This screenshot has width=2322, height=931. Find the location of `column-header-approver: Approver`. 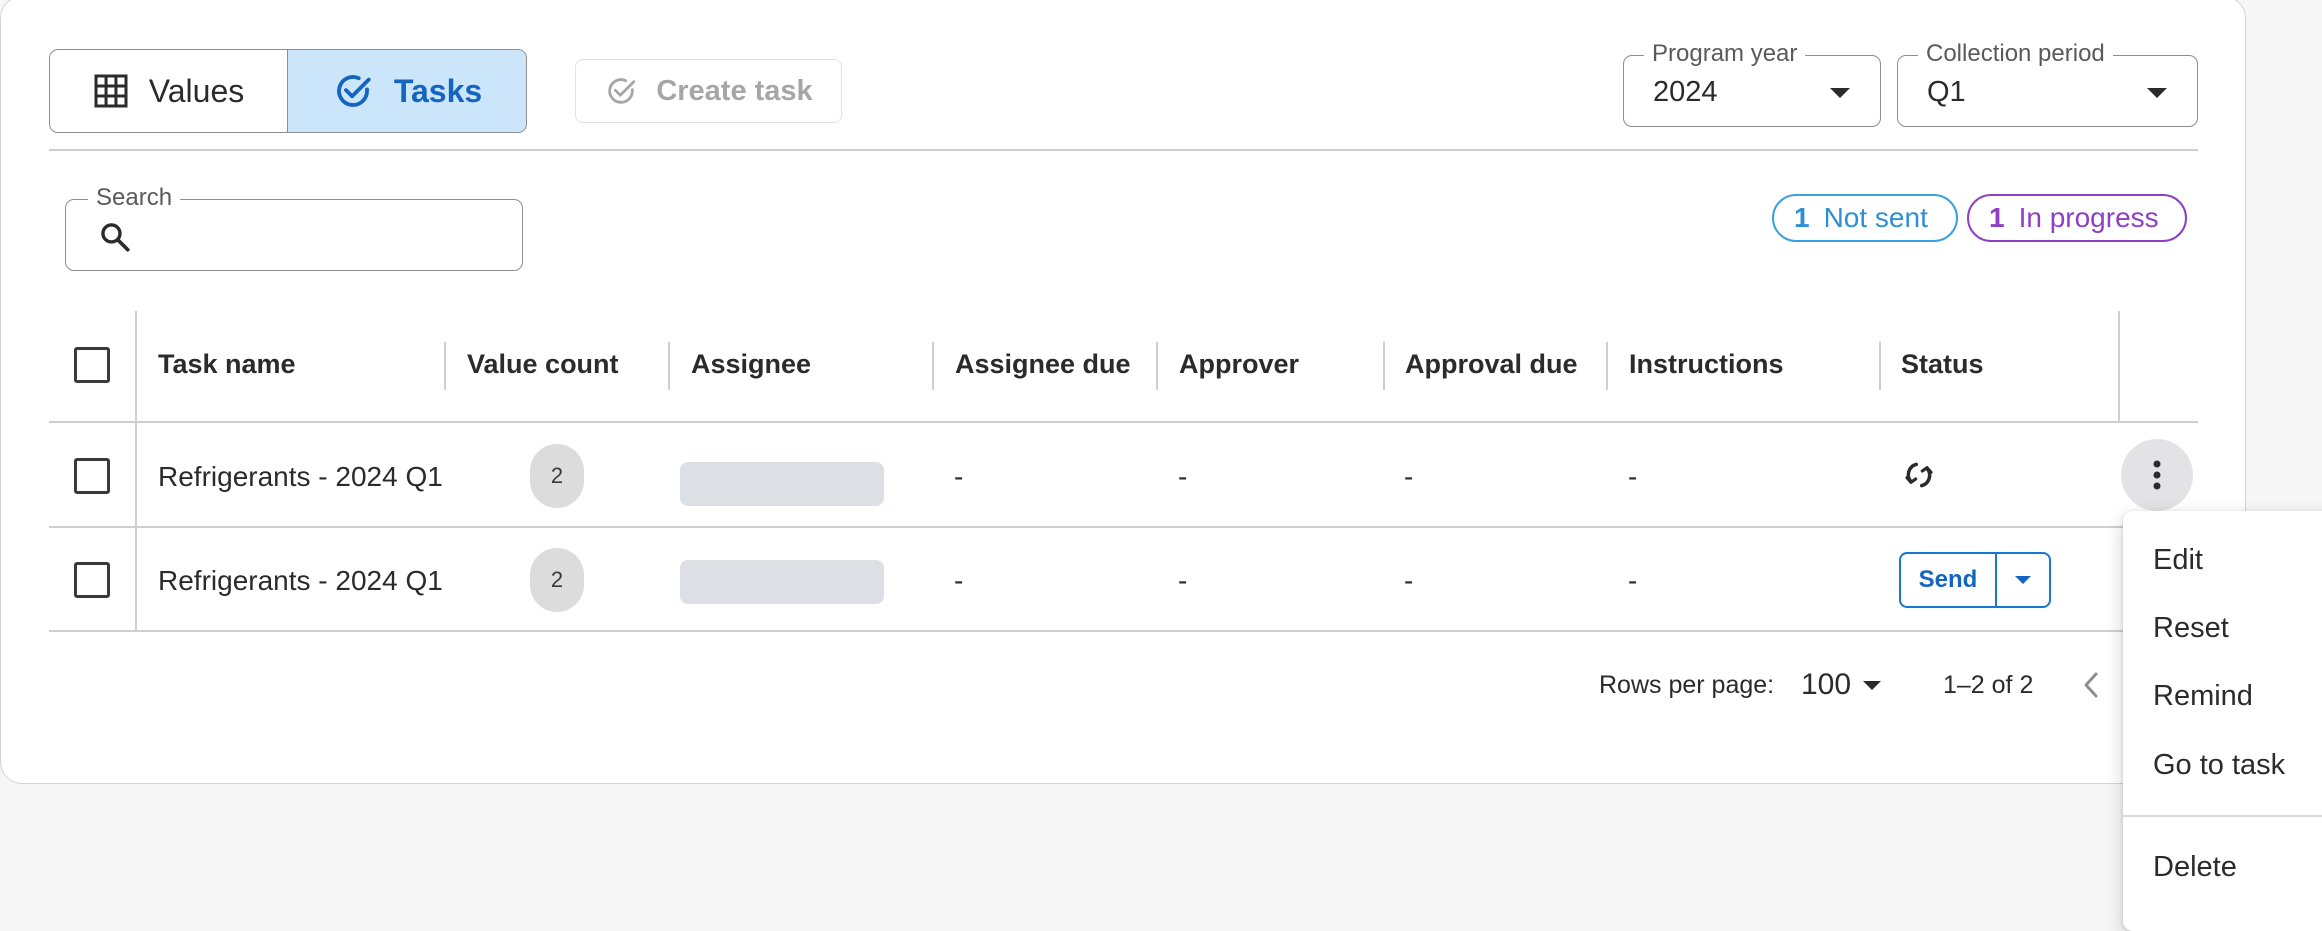

column-header-approver: Approver is located at coordinates (1239, 364).